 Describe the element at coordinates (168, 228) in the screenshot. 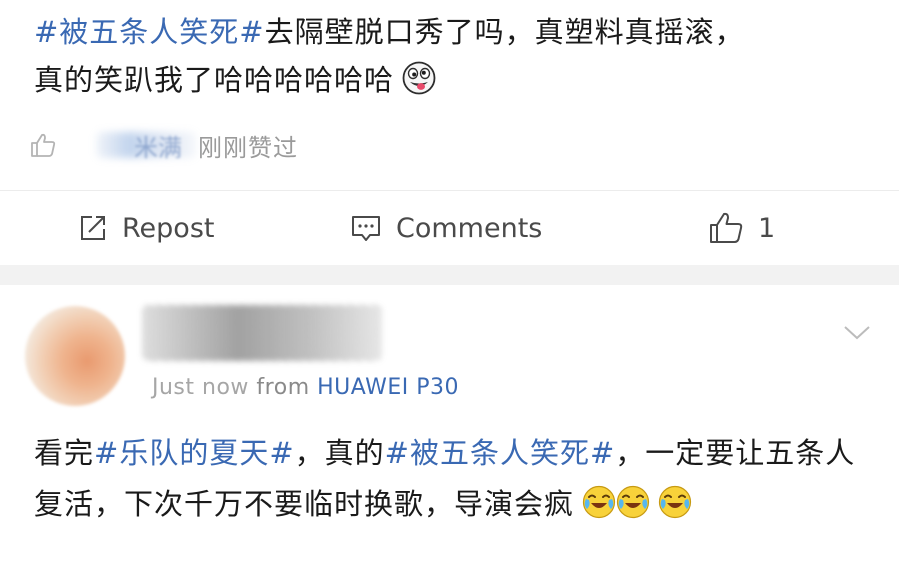

I see `repost-label: Repost` at that location.